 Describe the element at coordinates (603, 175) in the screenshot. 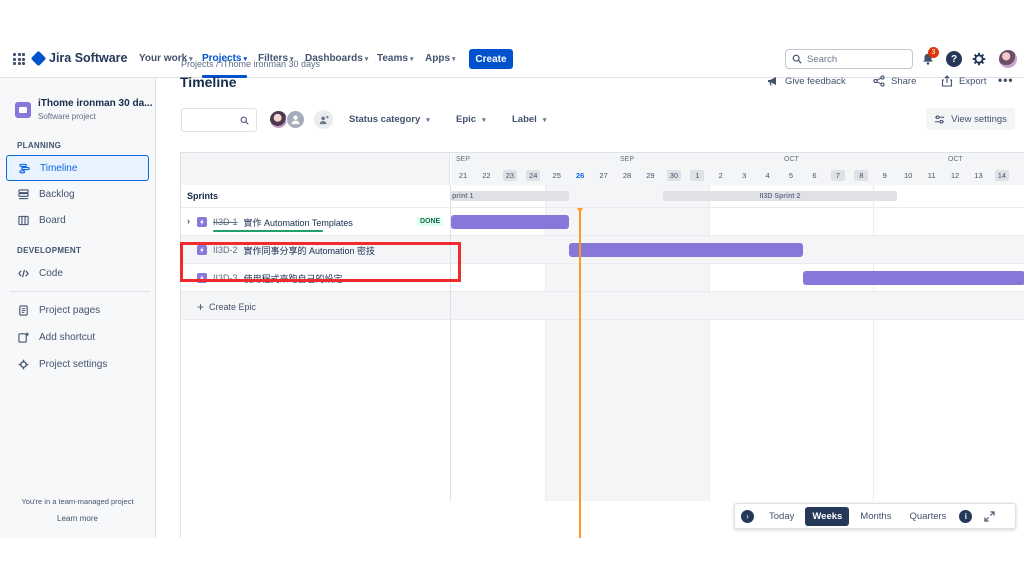

I see `day-label: 27` at that location.